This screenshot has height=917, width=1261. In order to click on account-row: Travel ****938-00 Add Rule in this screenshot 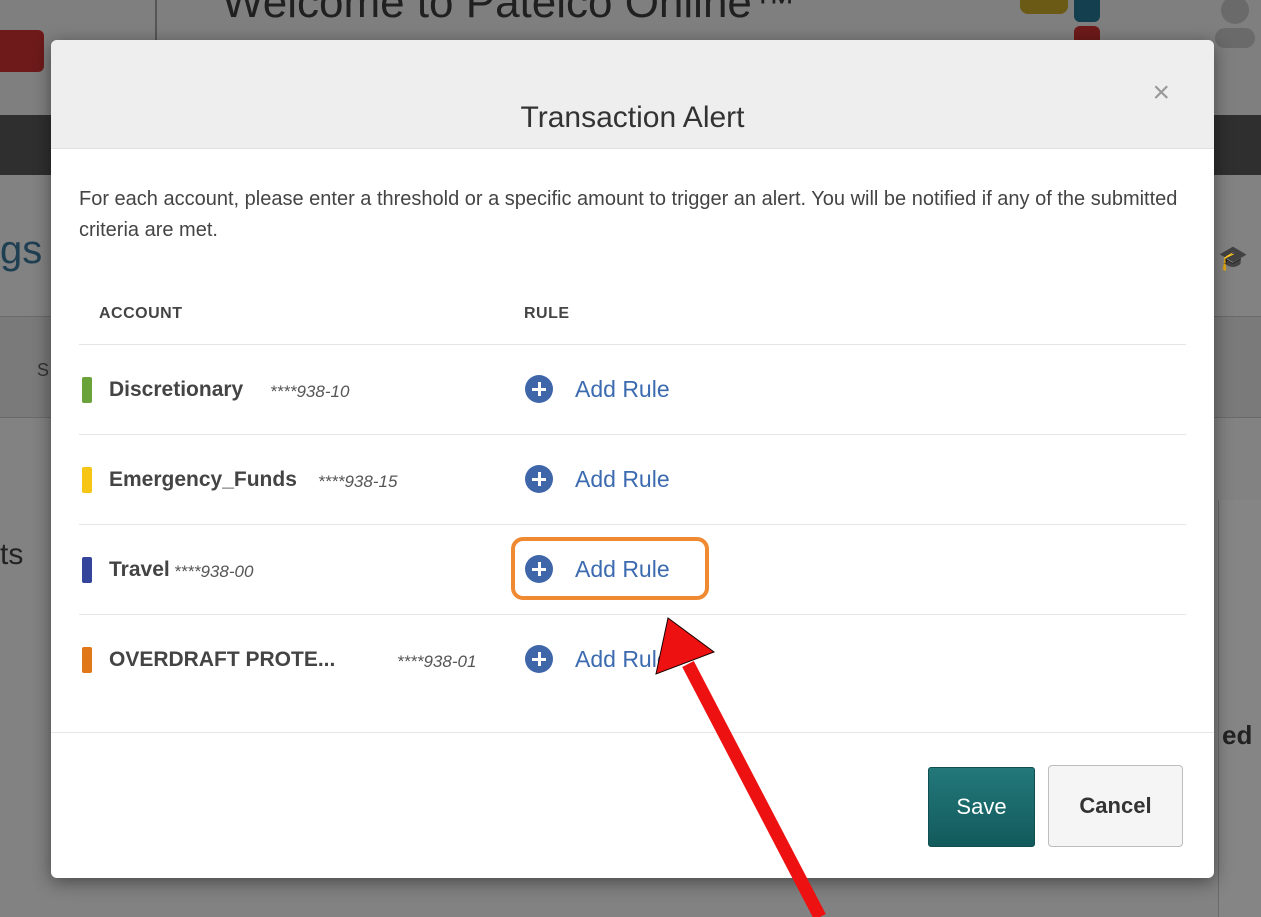, I will do `click(632, 569)`.